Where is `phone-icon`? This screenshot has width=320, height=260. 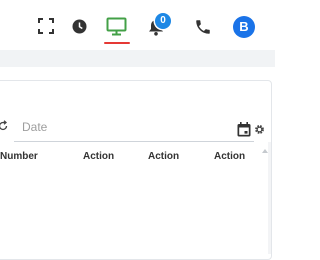
phone-icon is located at coordinates (203, 27).